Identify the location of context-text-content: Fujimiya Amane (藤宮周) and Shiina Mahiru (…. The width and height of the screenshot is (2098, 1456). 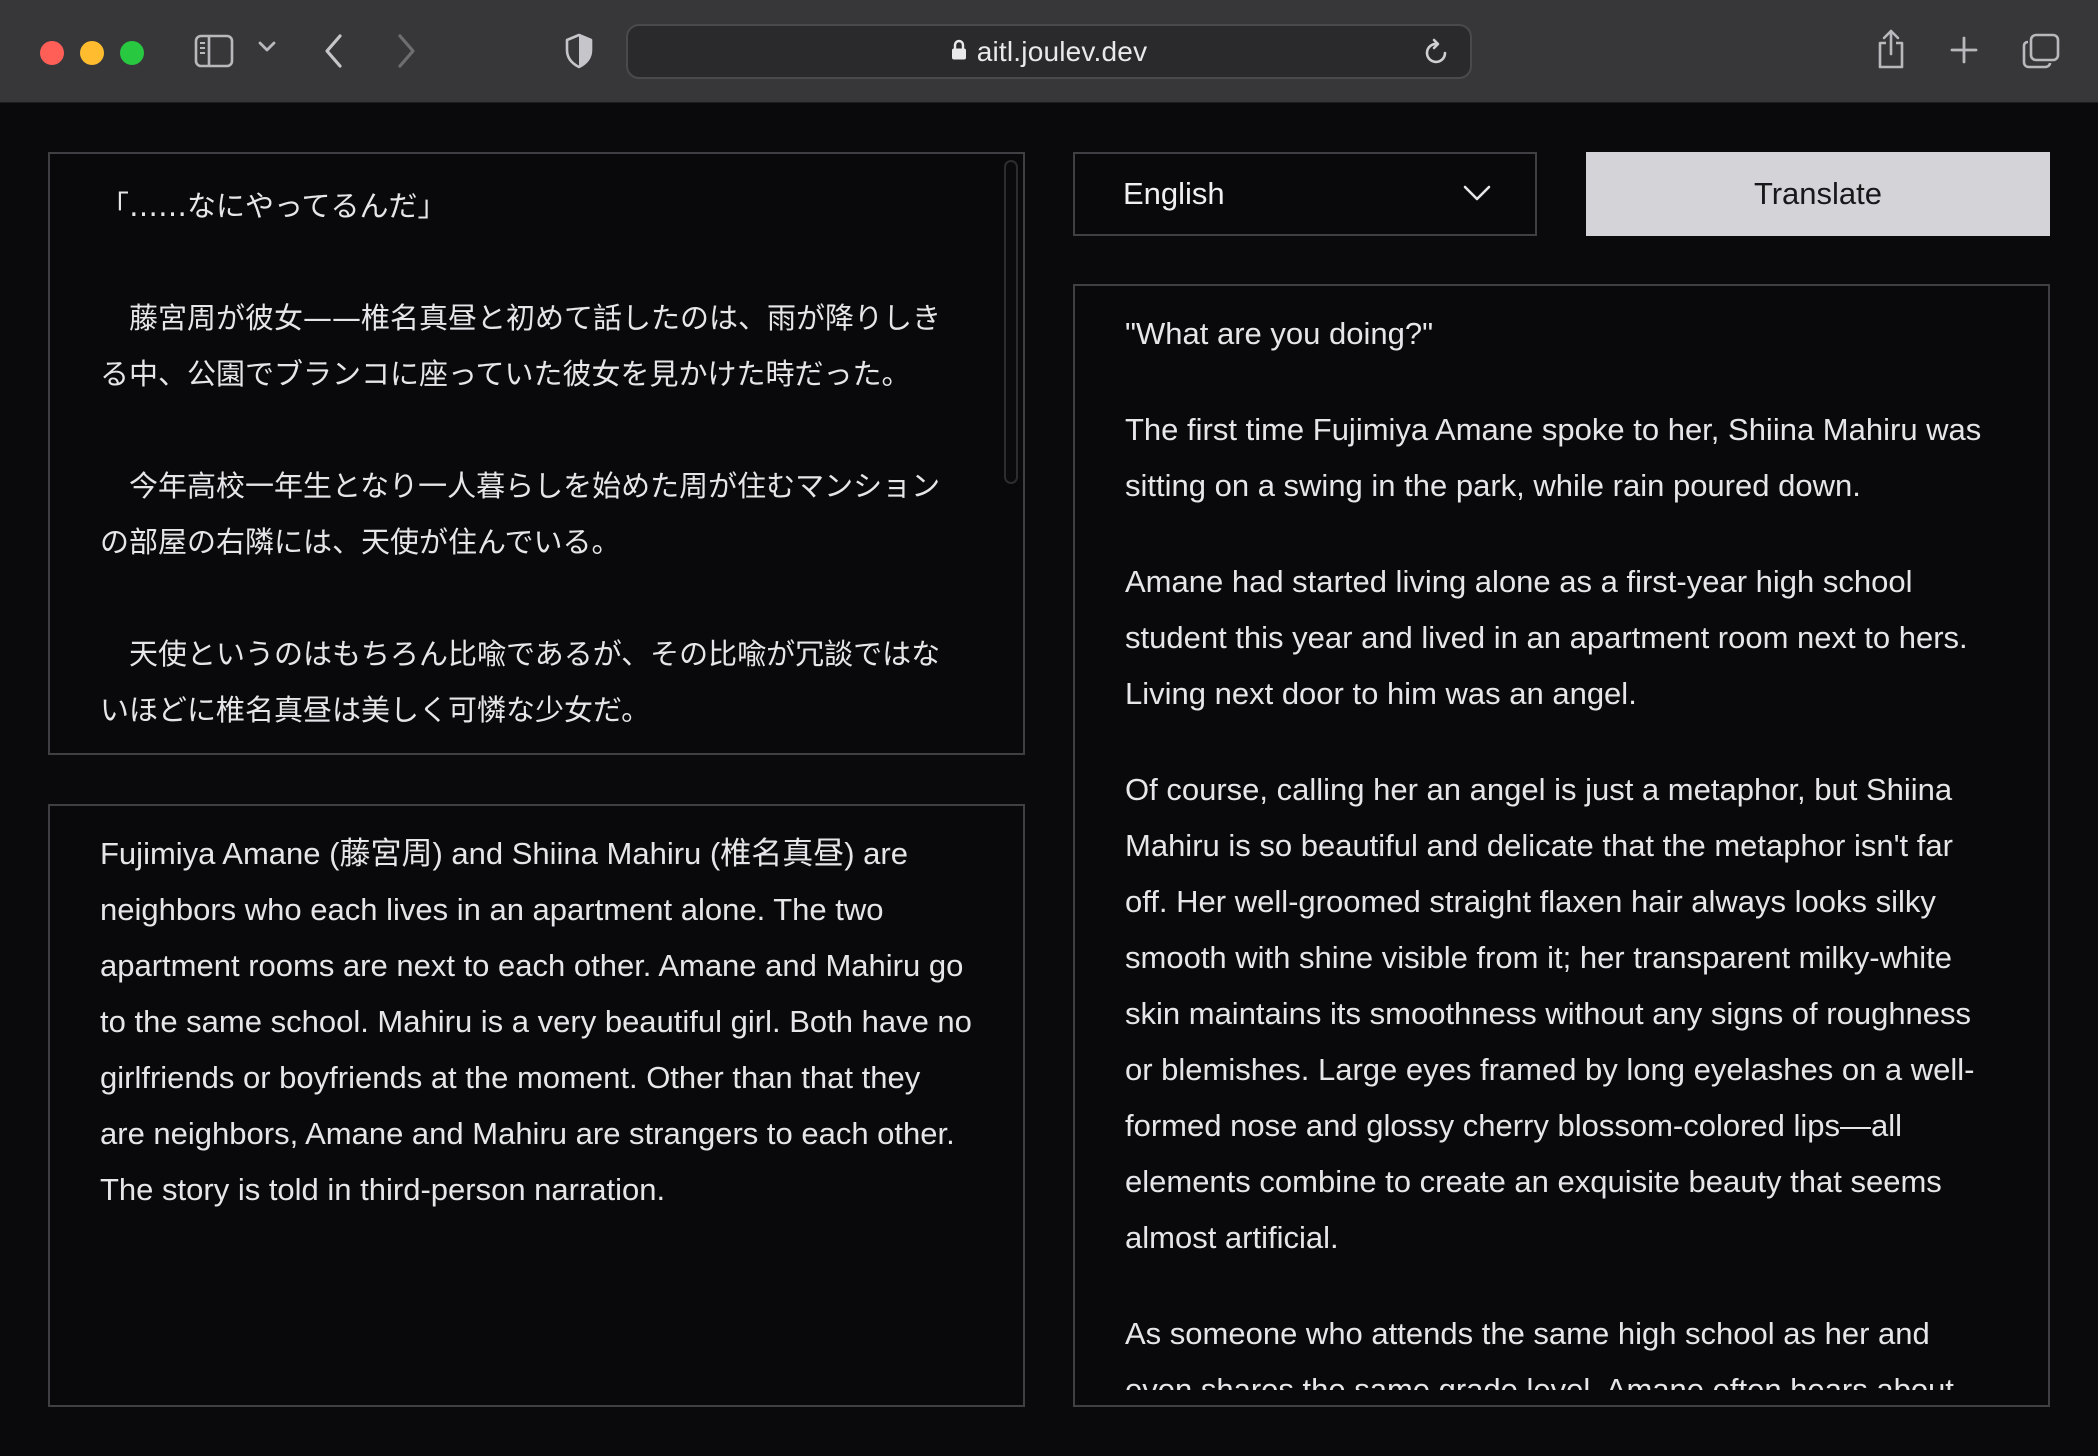
(536, 1021).